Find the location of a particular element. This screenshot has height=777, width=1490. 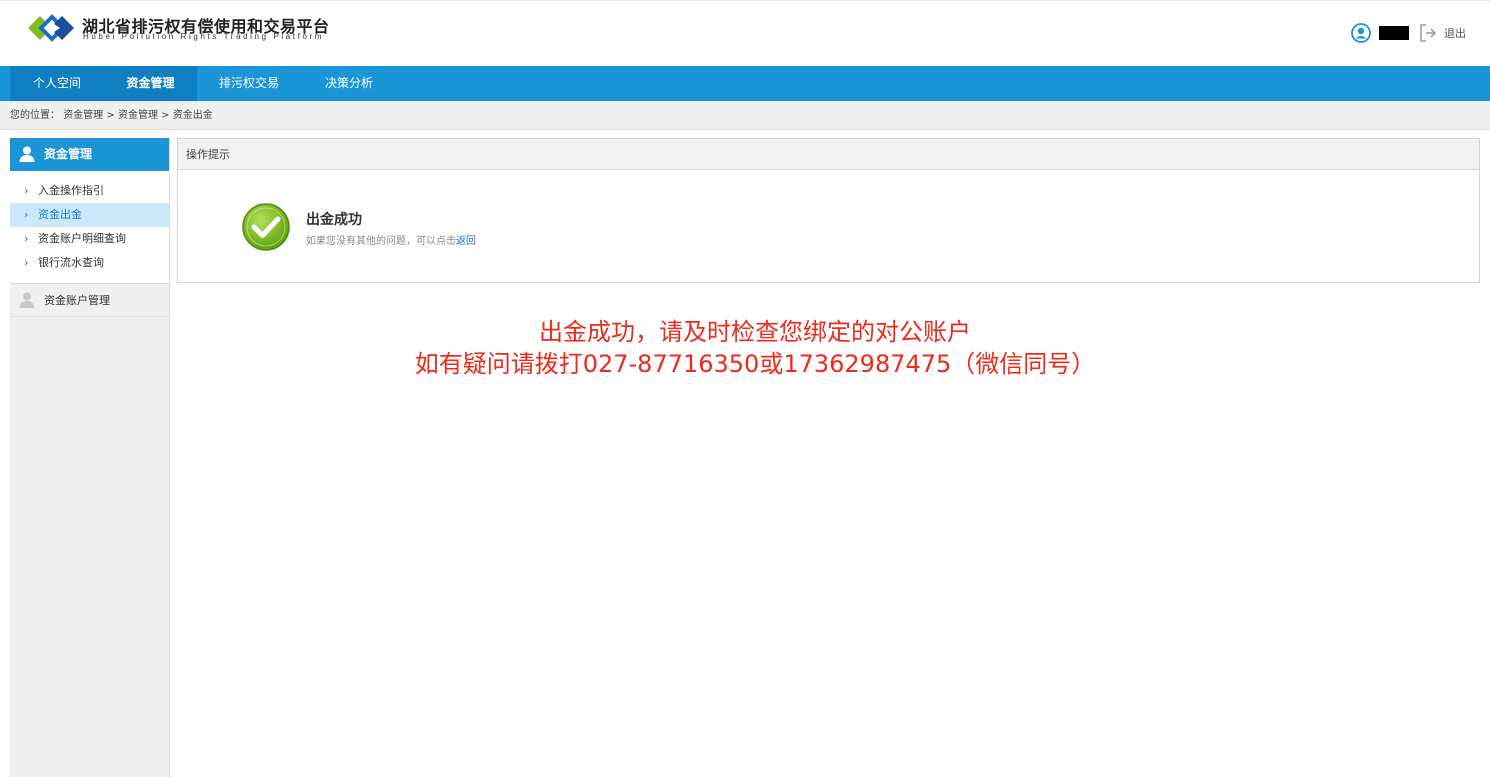

sidebar-group-account-management: 资金账户管理 is located at coordinates (89, 300).